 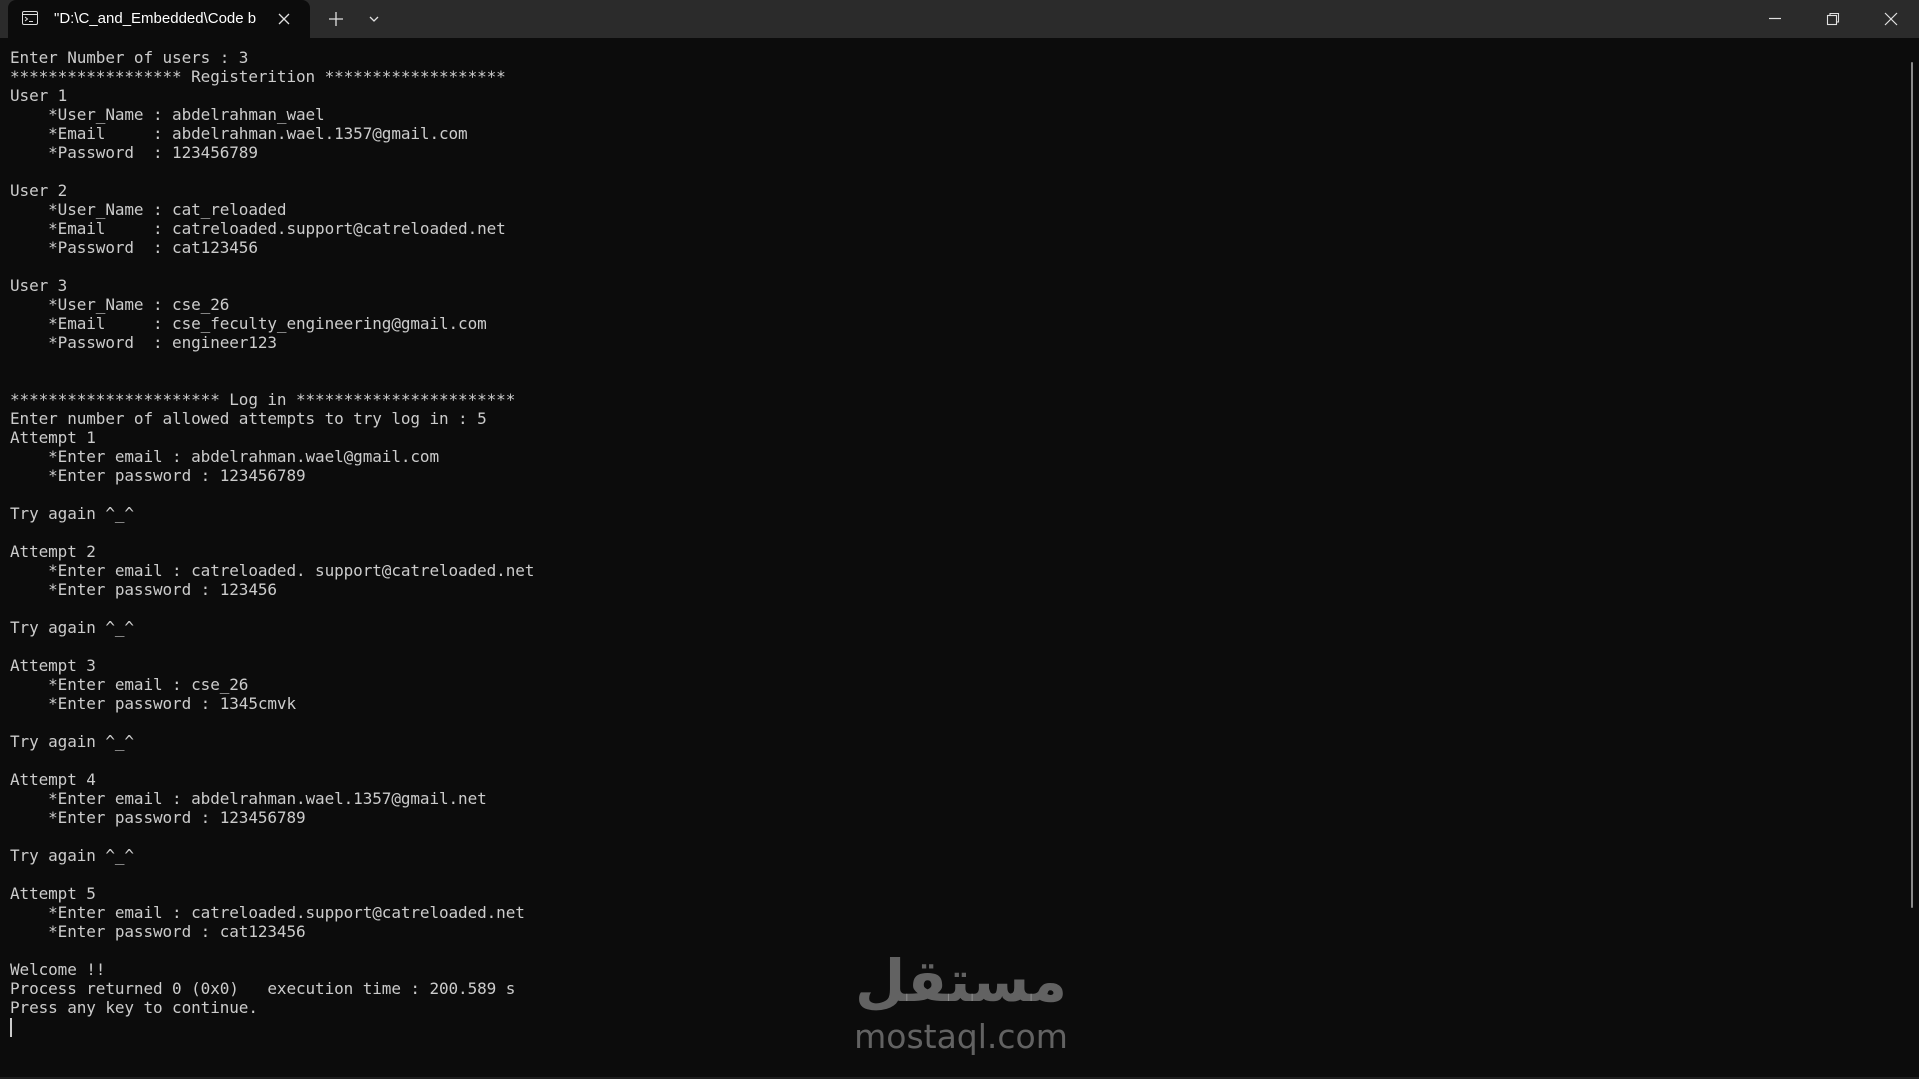 I want to click on console-line: Attempt 3, so click(x=53, y=665).